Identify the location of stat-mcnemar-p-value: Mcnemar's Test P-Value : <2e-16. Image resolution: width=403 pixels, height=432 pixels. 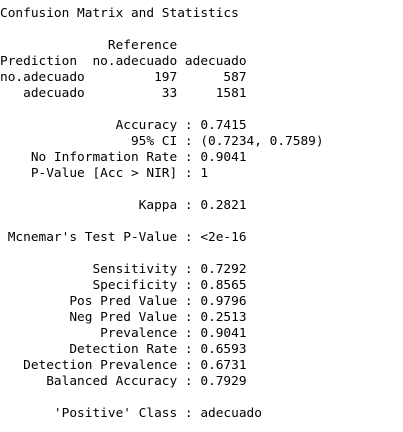
(123, 237).